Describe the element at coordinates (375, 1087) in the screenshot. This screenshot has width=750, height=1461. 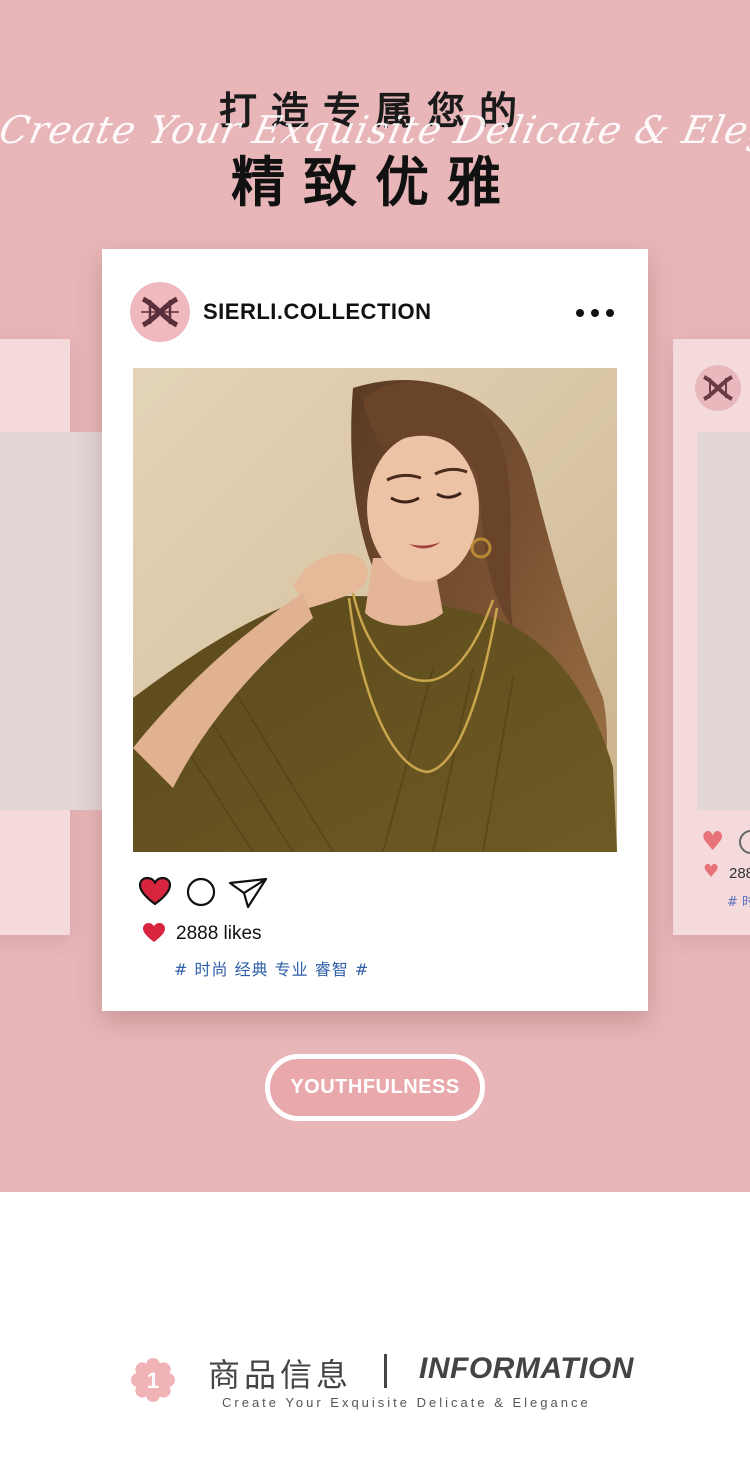
I see `youthfulness-button: YOUTHFULNESS` at that location.